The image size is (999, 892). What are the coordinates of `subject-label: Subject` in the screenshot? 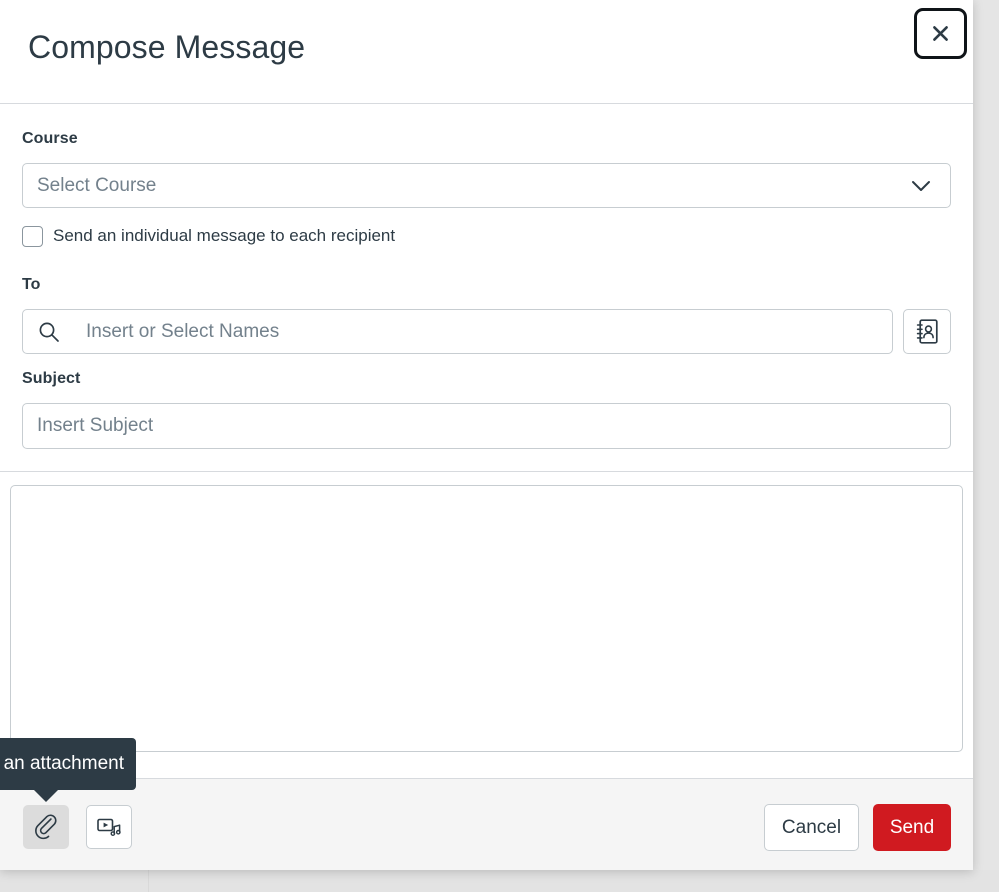 It's located at (51, 378).